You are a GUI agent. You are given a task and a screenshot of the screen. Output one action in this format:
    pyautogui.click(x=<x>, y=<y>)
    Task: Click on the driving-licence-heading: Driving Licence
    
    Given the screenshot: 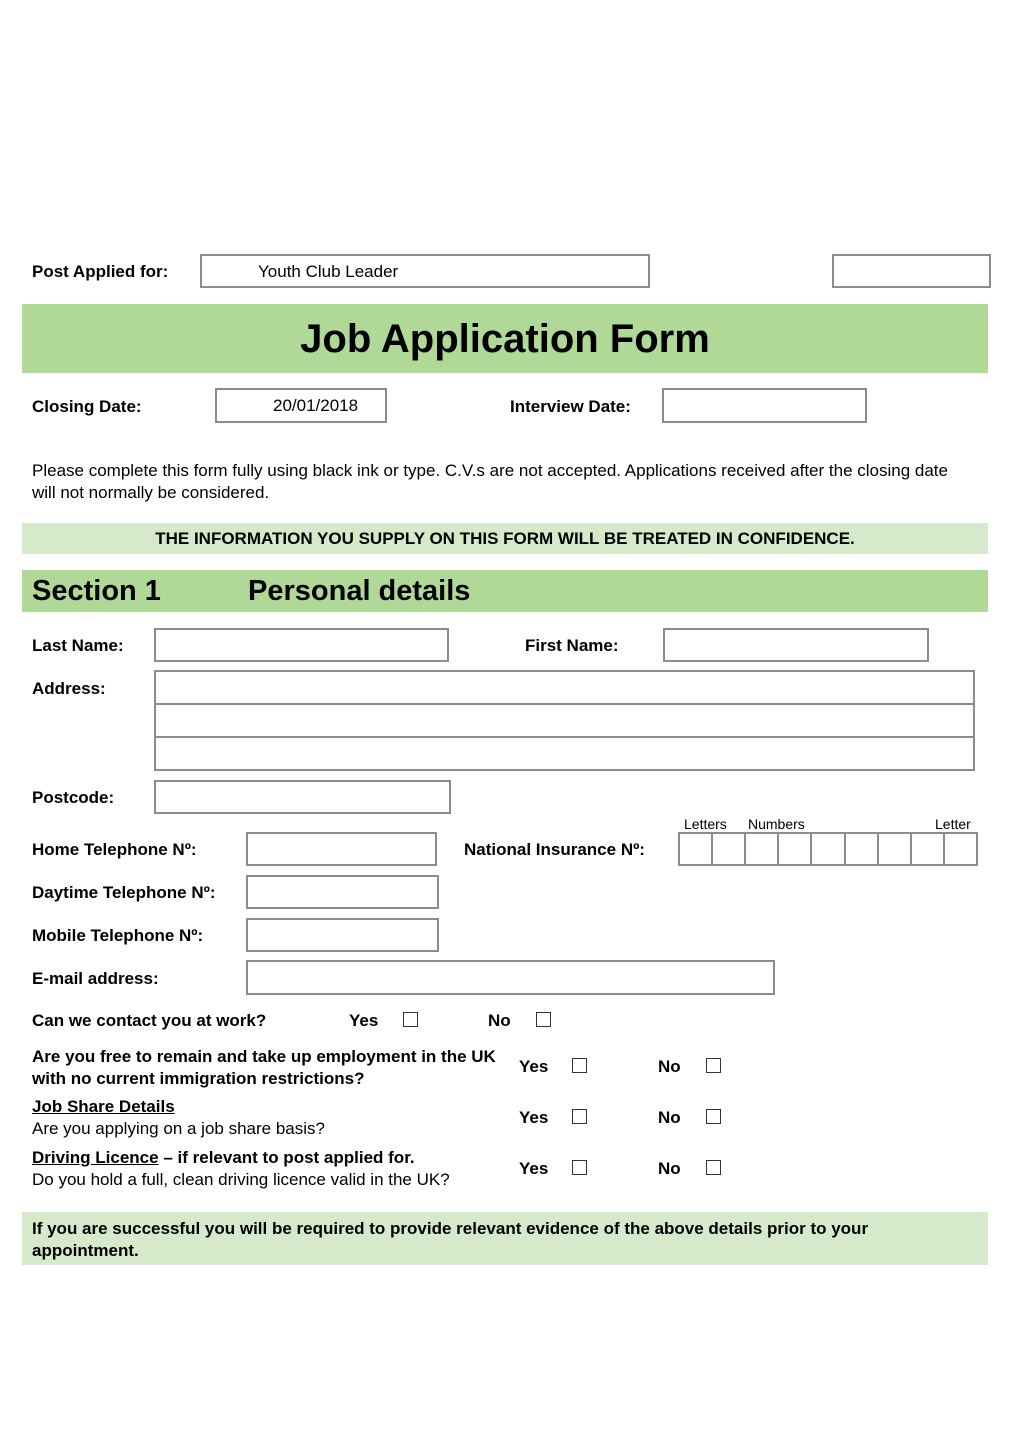 What is the action you would take?
    pyautogui.click(x=95, y=1157)
    